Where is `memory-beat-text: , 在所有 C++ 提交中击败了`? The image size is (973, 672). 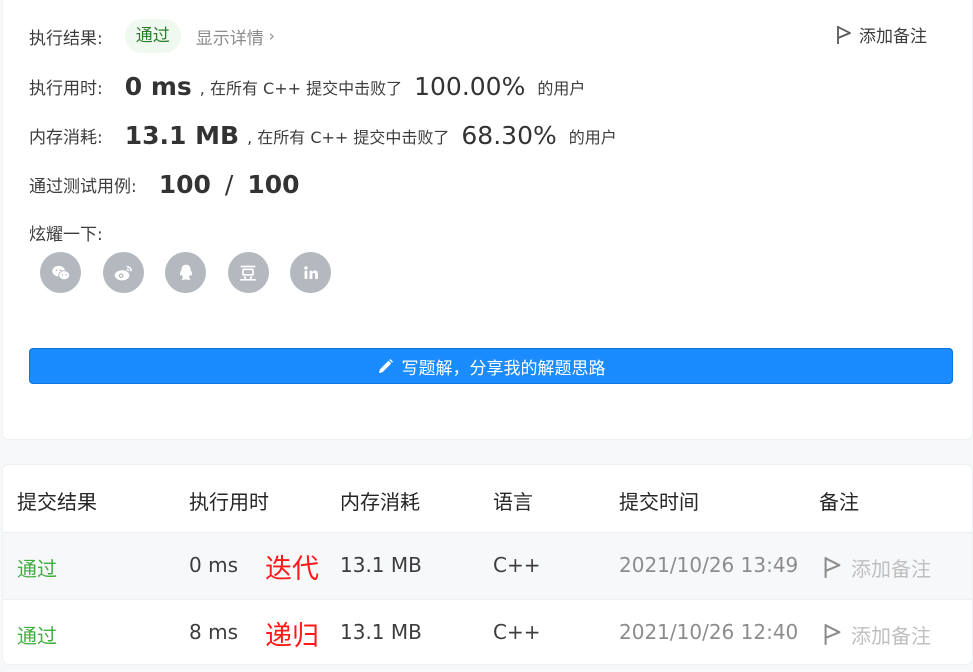
memory-beat-text: , 在所有 C++ 提交中击败了 is located at coordinates (348, 137).